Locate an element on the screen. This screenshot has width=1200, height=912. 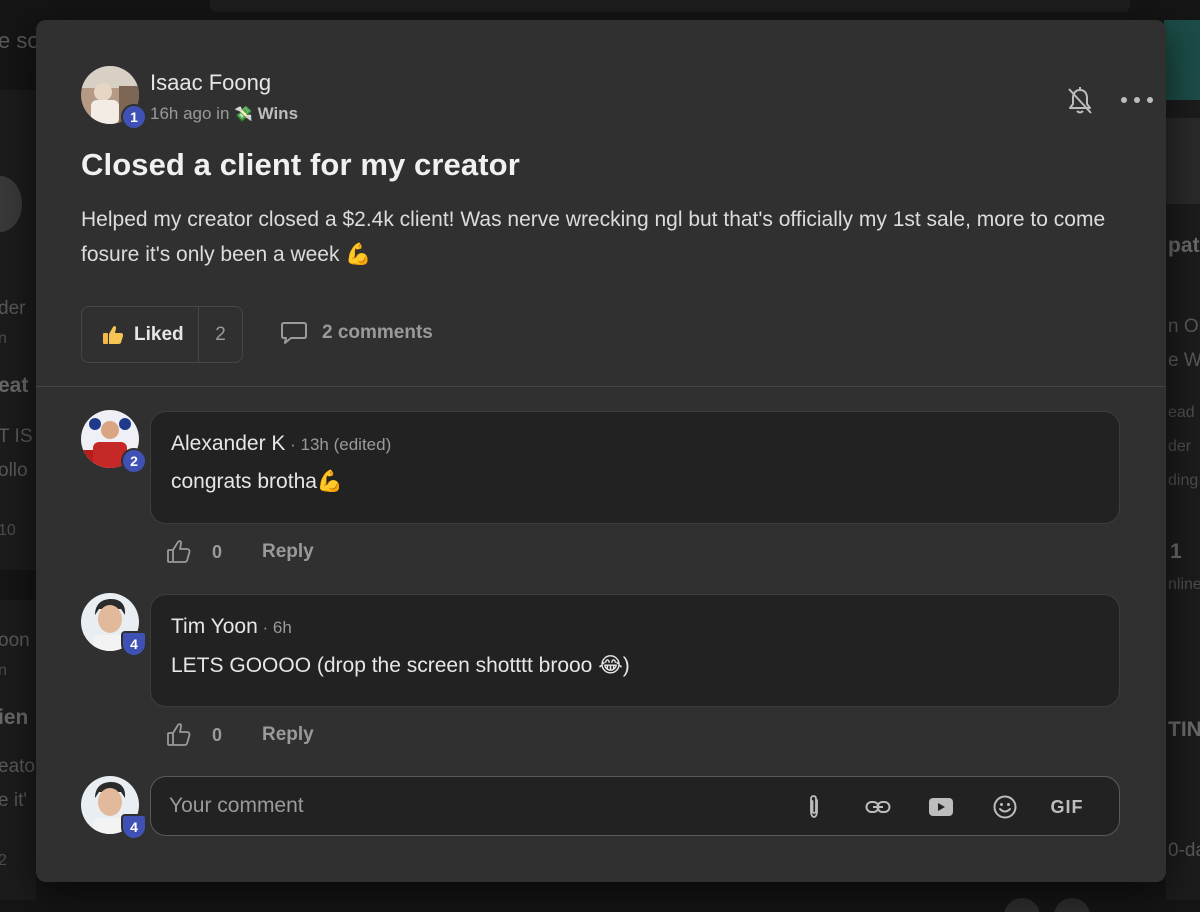
video-button is located at coordinates (941, 807).